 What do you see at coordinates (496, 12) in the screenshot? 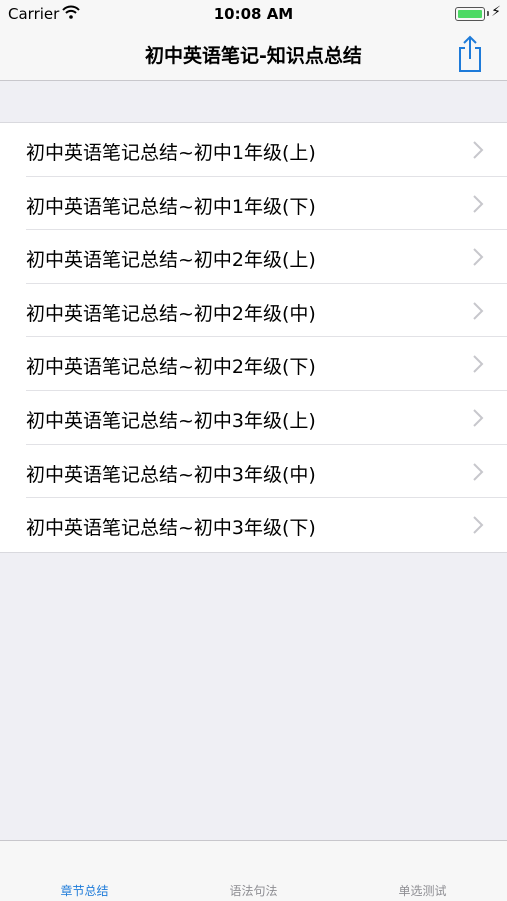
I see `bolt-icon: ⚡` at bounding box center [496, 12].